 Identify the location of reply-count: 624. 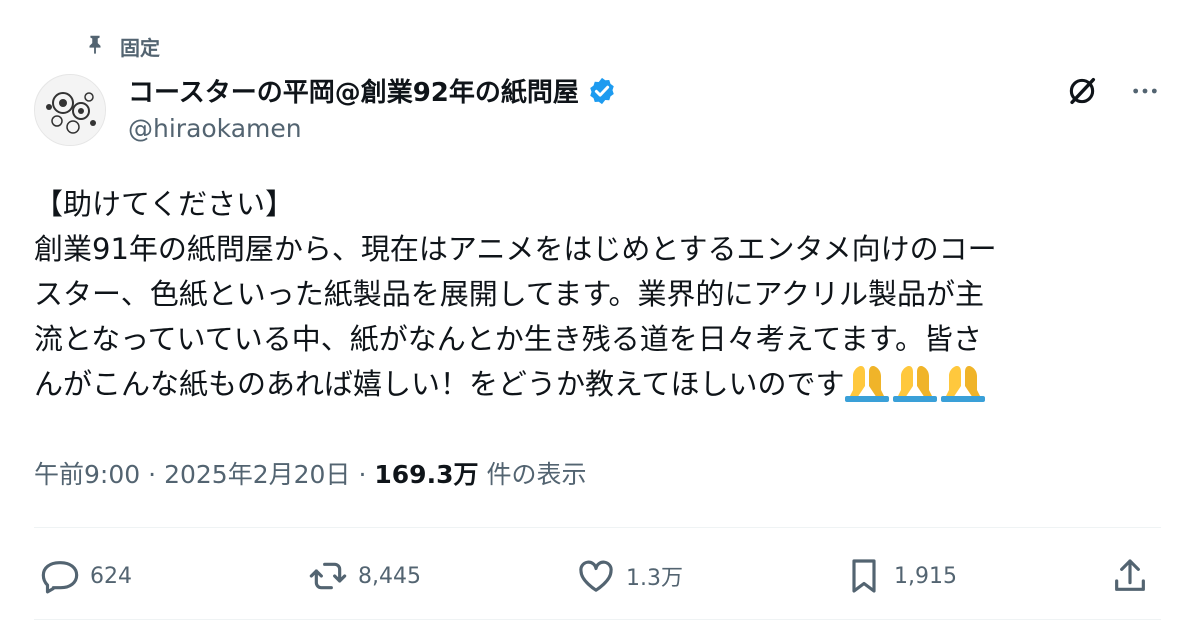
(111, 576).